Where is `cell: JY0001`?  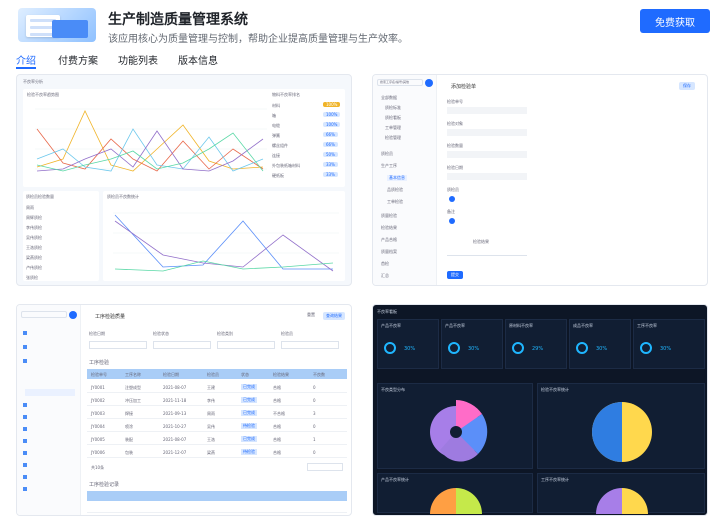
cell: JY0001 is located at coordinates (98, 387).